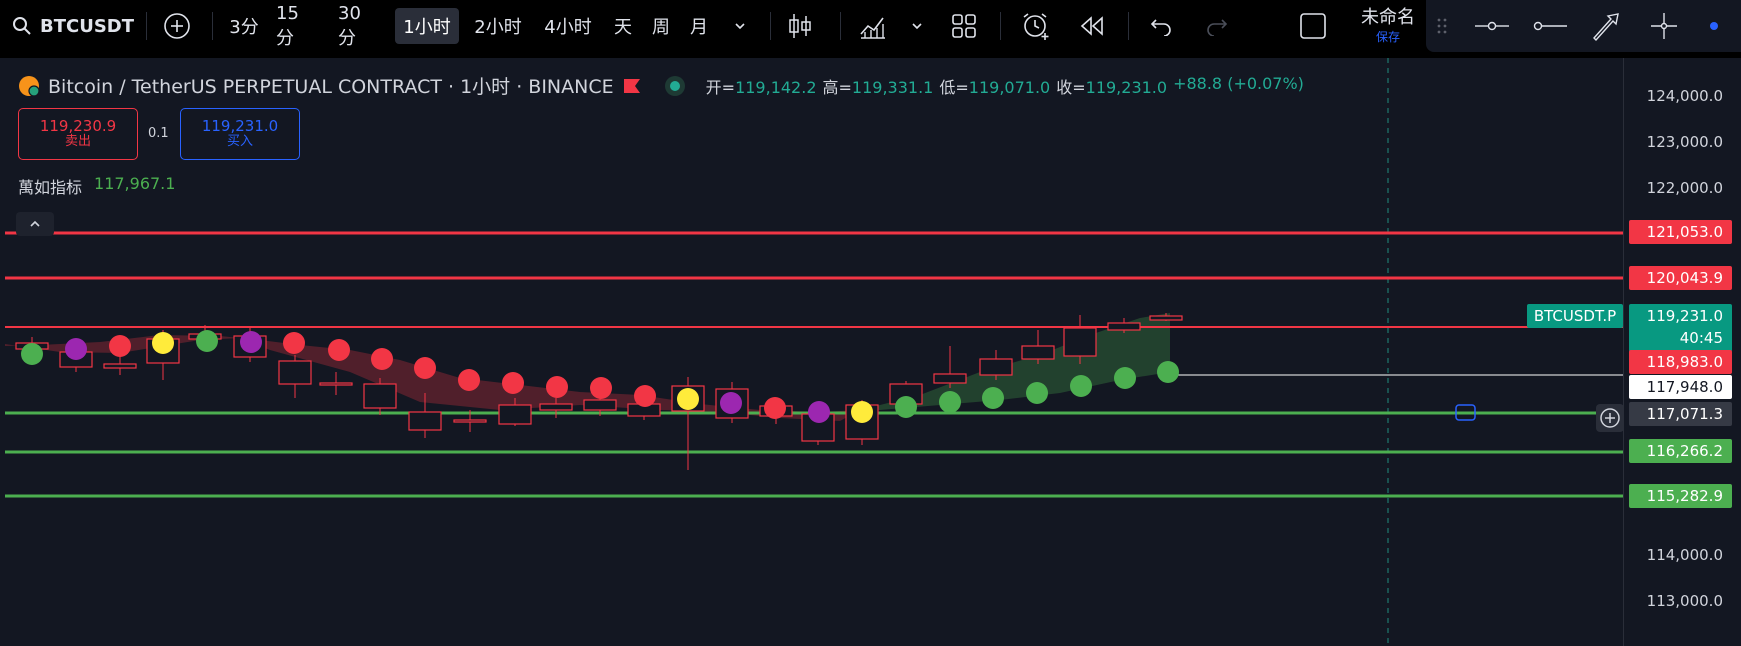 The width and height of the screenshot is (1741, 646). I want to click on low-value: 119,071.0, so click(1009, 87).